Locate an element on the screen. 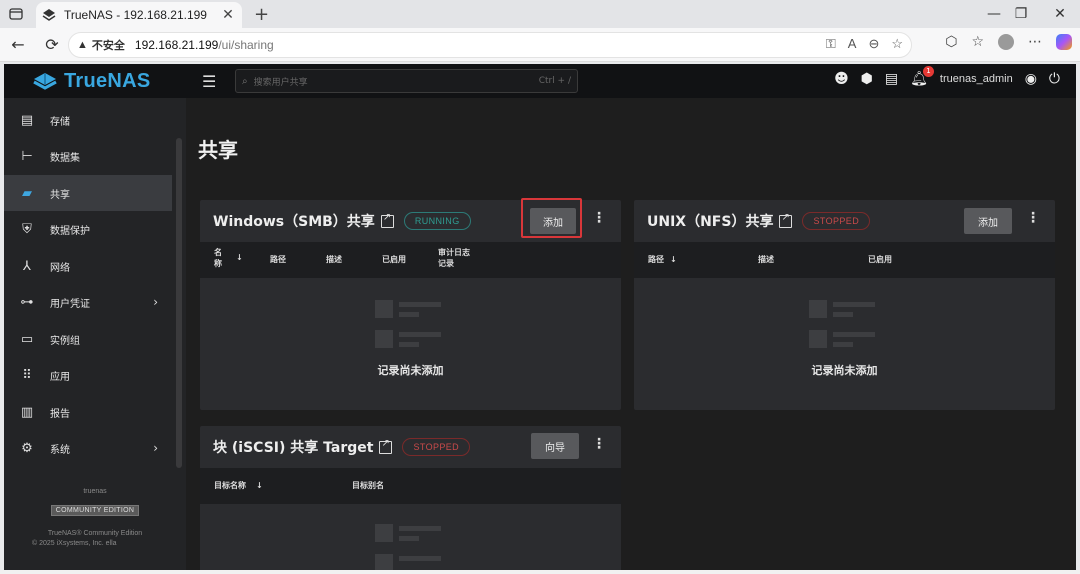 This screenshot has width=1080, height=574. key-icon: ⚿ is located at coordinates (831, 44).